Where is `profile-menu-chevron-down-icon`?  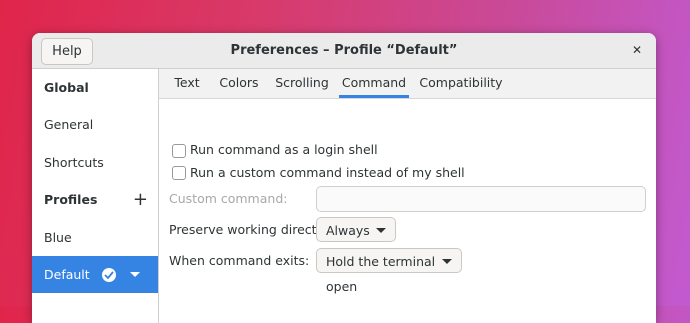 profile-menu-chevron-down-icon is located at coordinates (135, 274).